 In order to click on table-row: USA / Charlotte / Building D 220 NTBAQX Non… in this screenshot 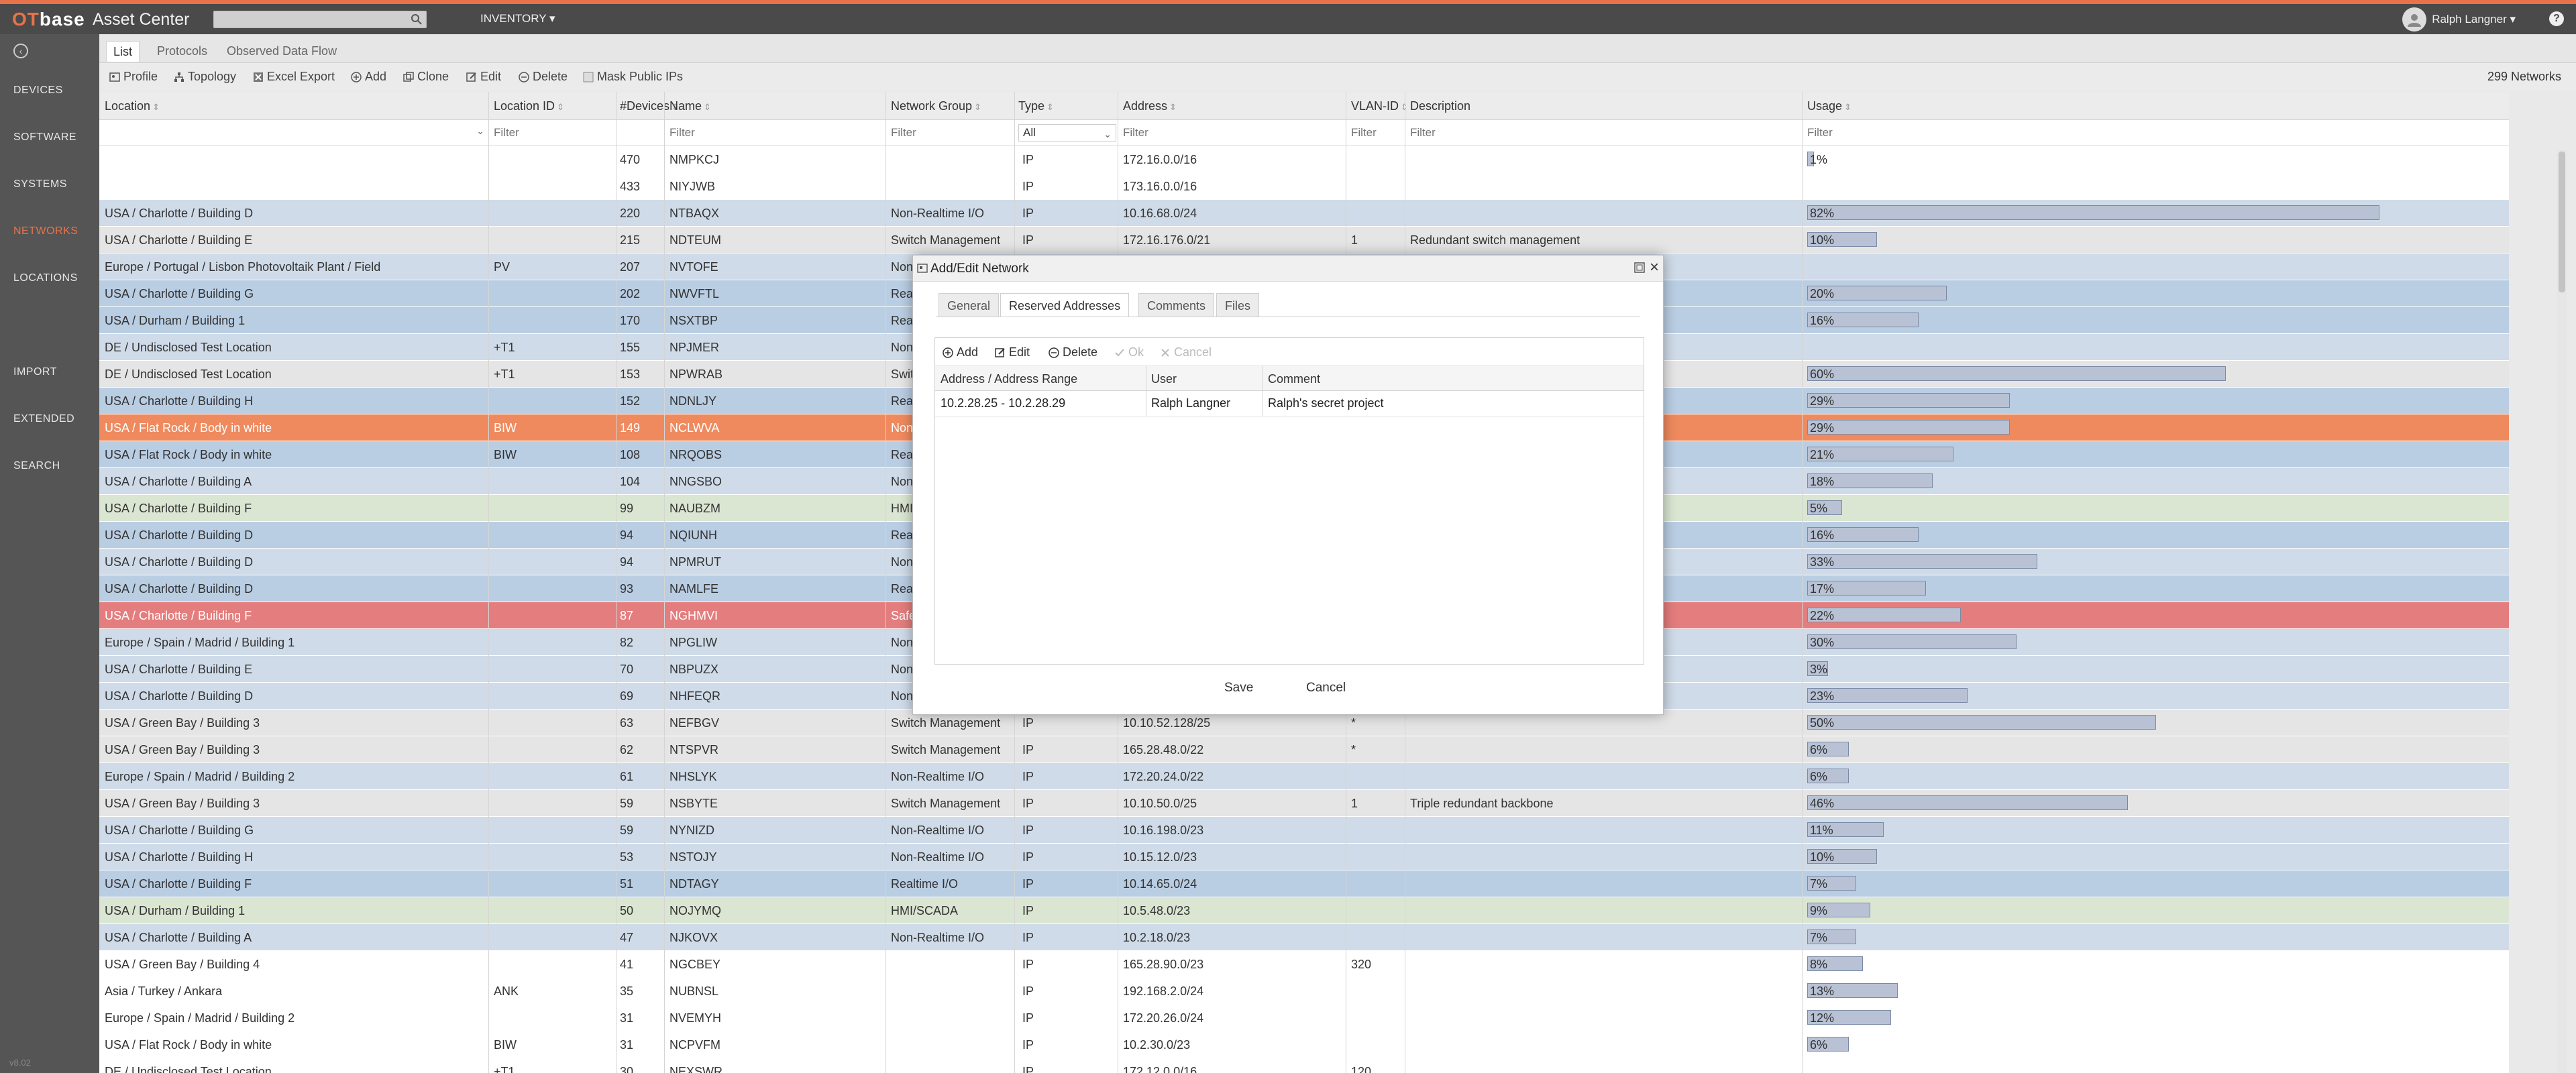, I will do `click(1304, 213)`.